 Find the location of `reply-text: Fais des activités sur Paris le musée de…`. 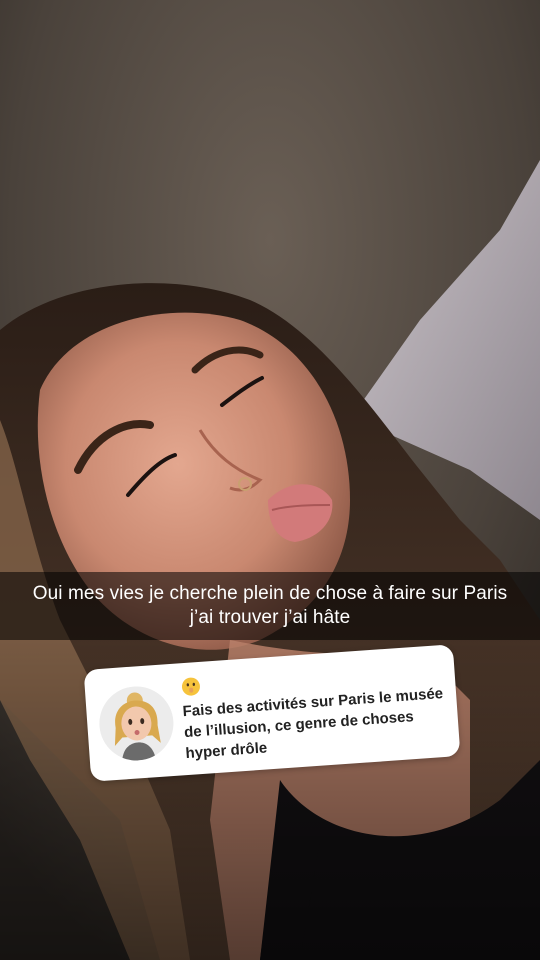

reply-text: Fais des activités sur Paris le musée de… is located at coordinates (313, 724).